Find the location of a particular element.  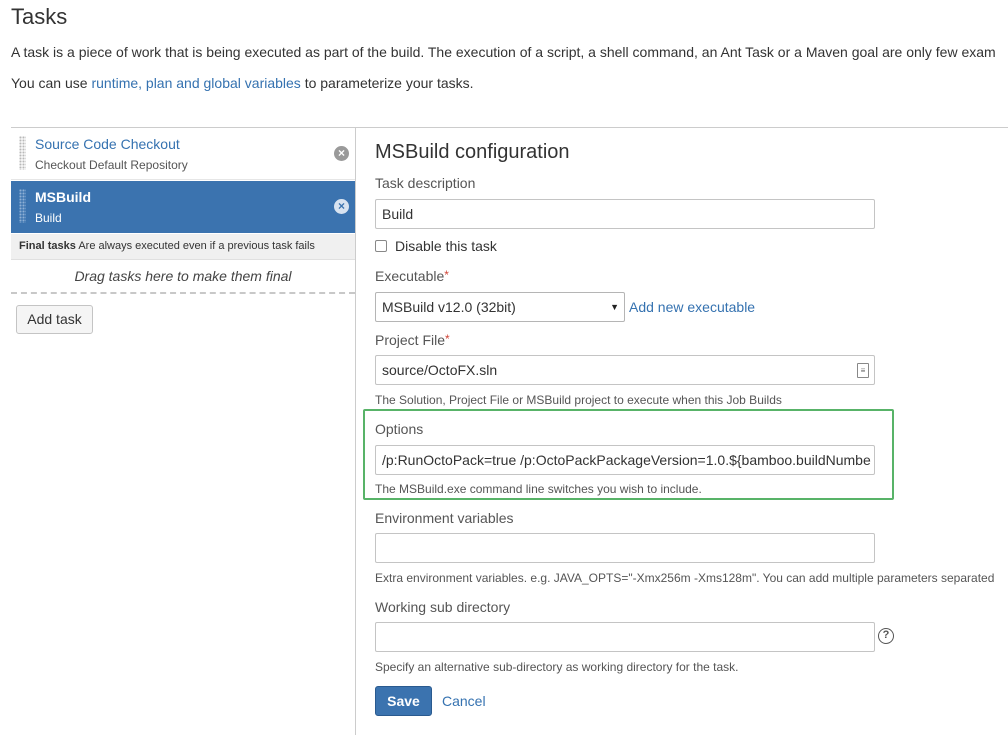

project-file-label: Project File* is located at coordinates (412, 340).